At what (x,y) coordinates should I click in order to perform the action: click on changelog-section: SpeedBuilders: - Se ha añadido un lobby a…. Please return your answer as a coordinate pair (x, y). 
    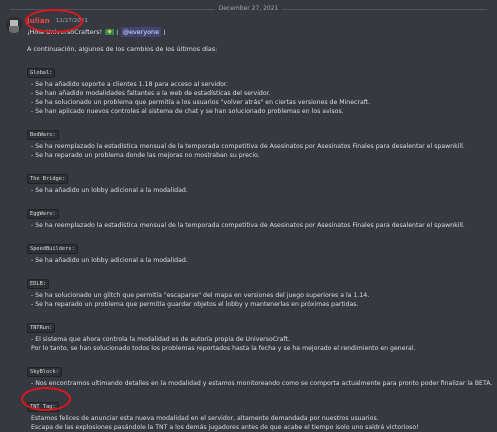
    Looking at the image, I should click on (259, 250).